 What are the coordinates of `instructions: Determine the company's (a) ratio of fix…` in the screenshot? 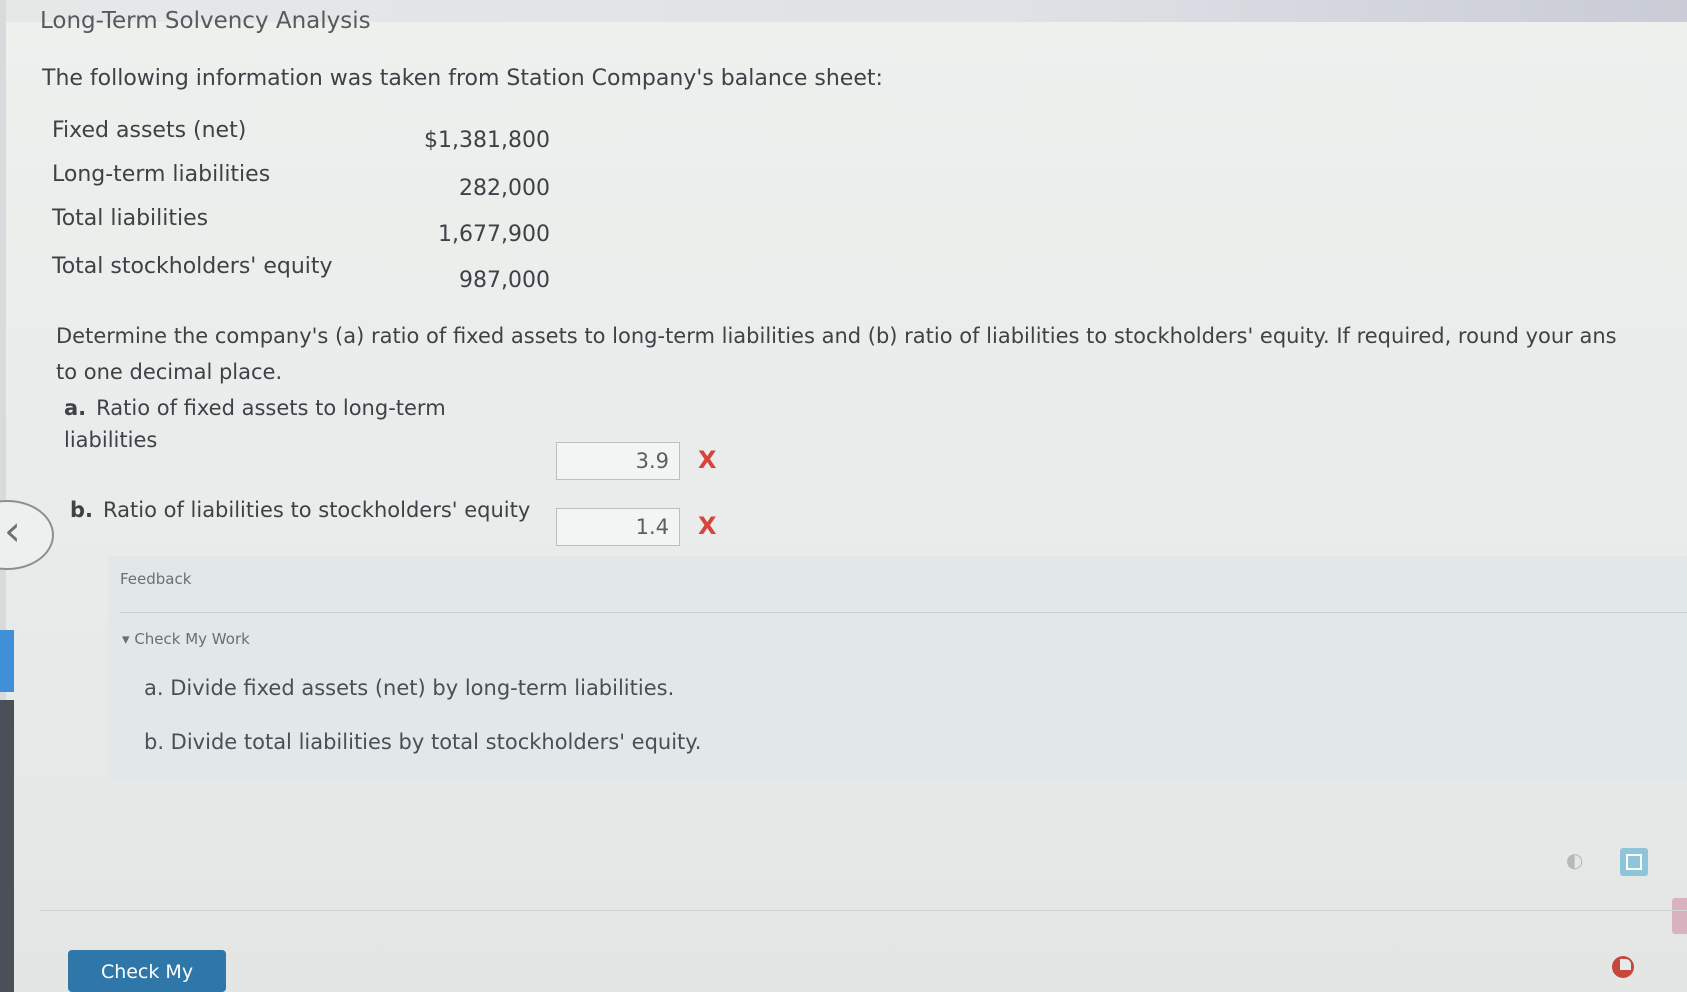 It's located at (866, 354).